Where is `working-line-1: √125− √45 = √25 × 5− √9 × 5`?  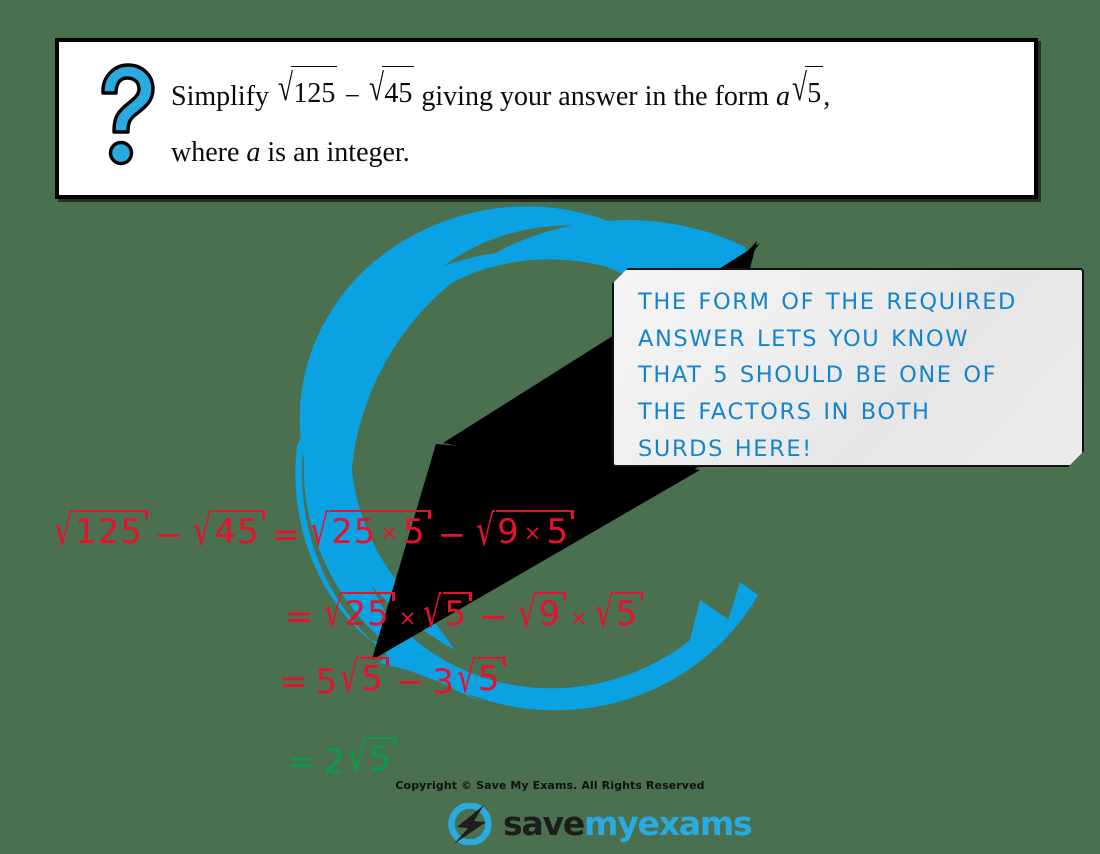 working-line-1: √125− √45 = √25 × 5− √9 × 5 is located at coordinates (313, 531).